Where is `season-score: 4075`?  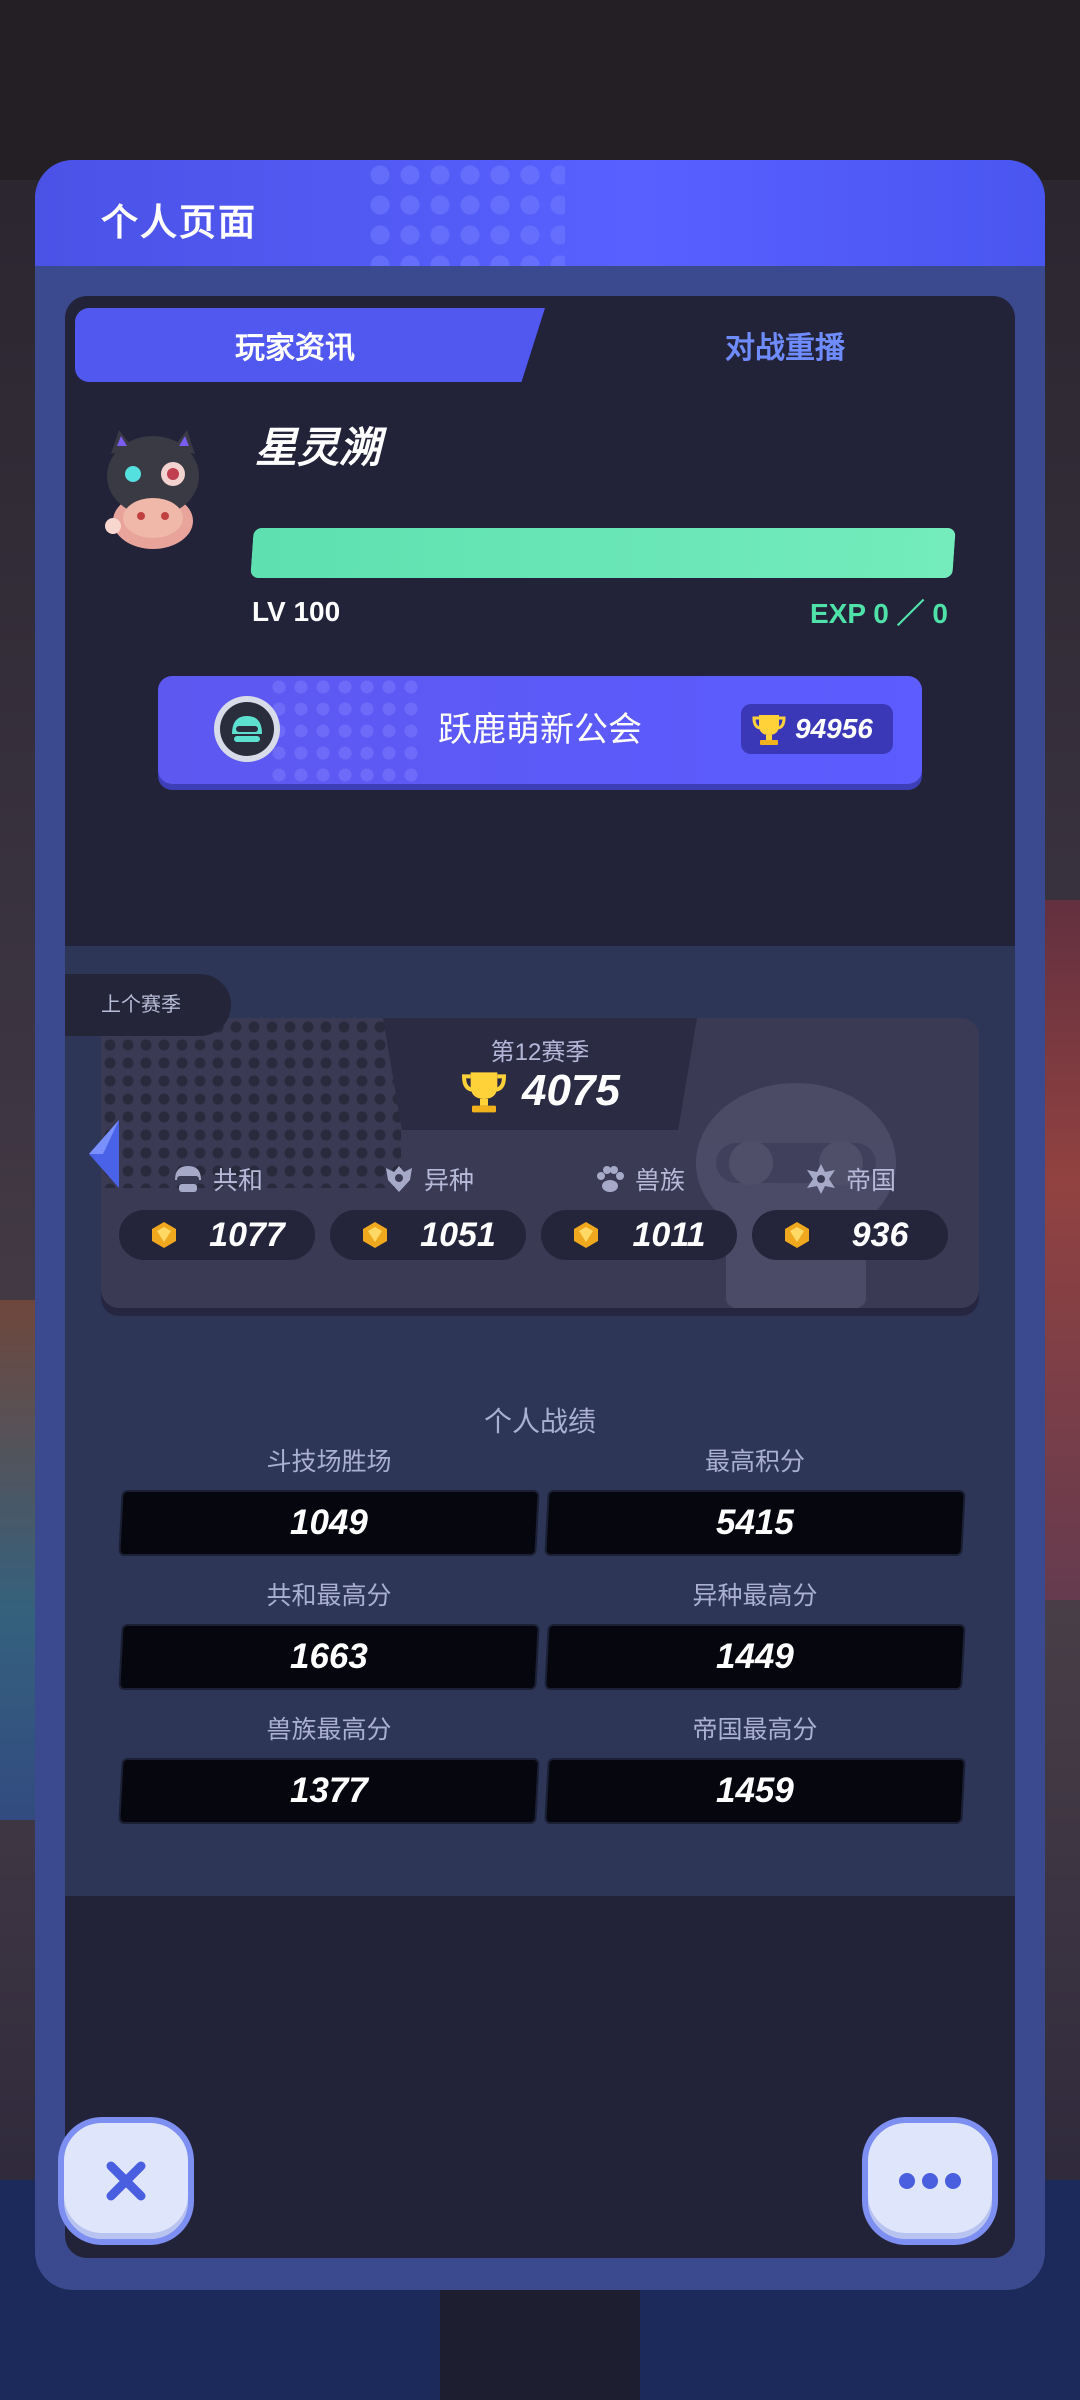 season-score: 4075 is located at coordinates (540, 1091).